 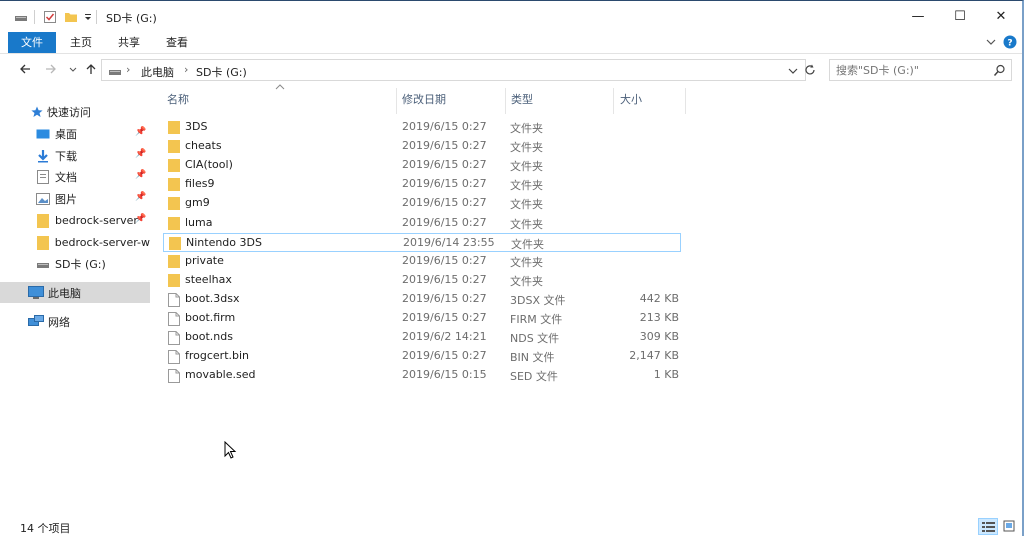 I want to click on file-type: NDS 文件, so click(x=535, y=339).